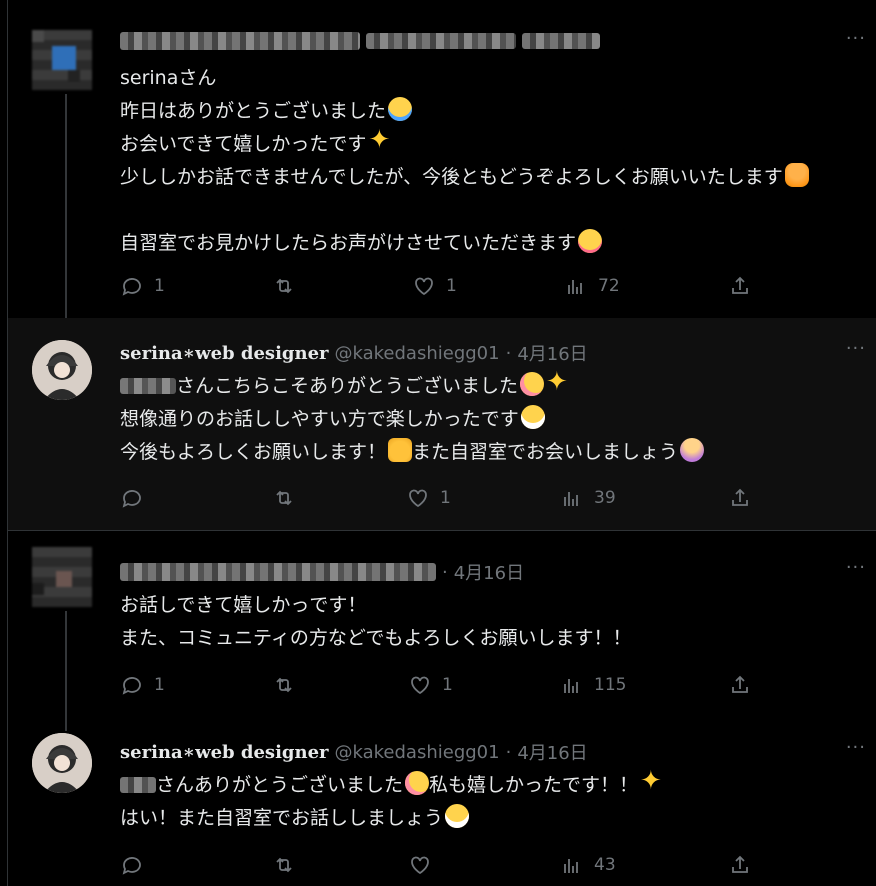 Image resolution: width=876 pixels, height=886 pixels. Describe the element at coordinates (400, 109) in the screenshot. I see `crying-face-icon` at that location.